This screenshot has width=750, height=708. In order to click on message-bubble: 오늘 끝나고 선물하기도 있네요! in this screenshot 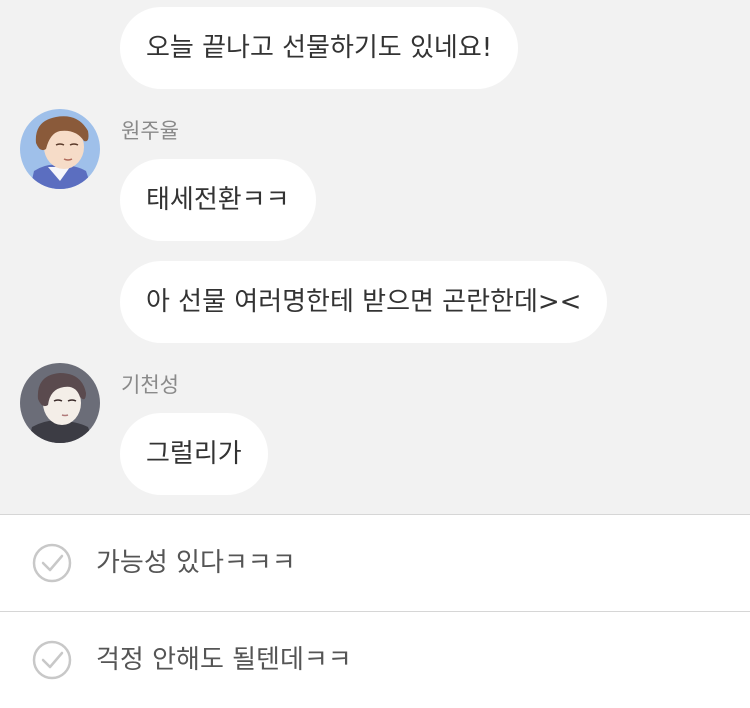, I will do `click(319, 48)`.